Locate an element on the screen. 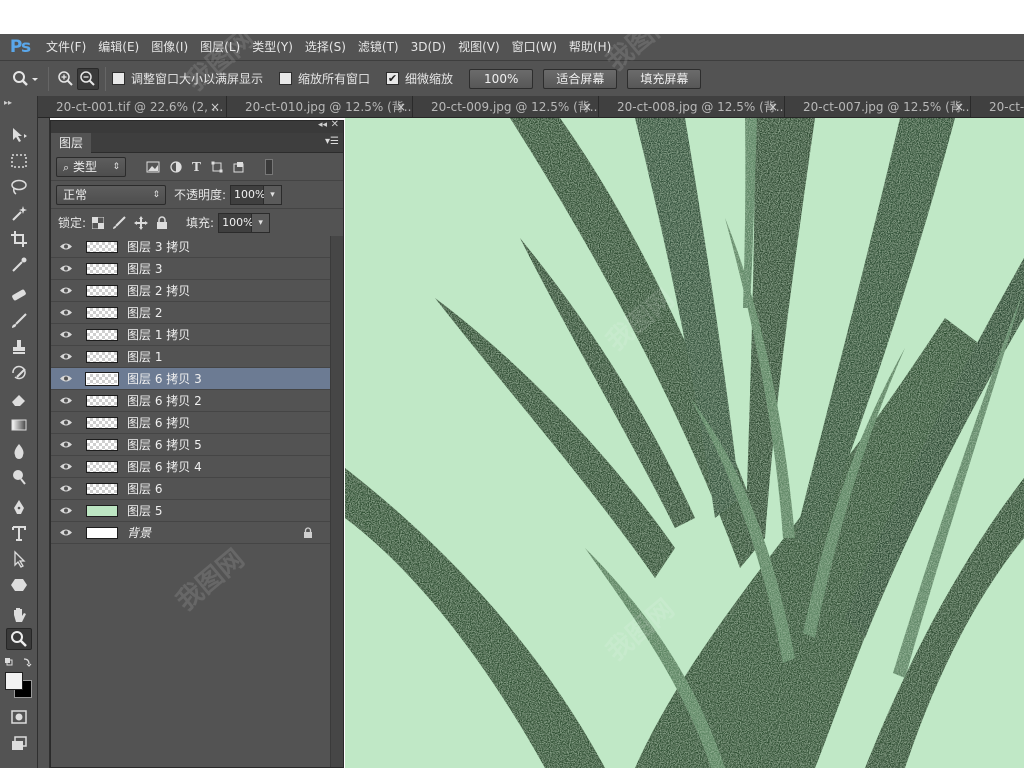 This screenshot has width=1024, height=768. layer-row: 图层 5 is located at coordinates (190, 511).